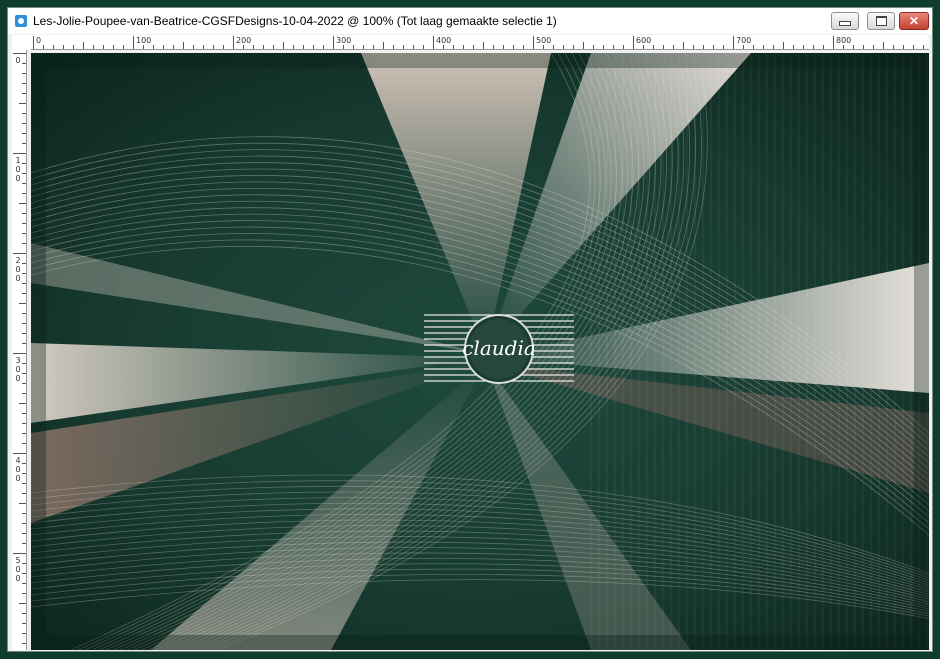 The height and width of the screenshot is (659, 940). I want to click on ruler-v-label: 100, so click(18, 169).